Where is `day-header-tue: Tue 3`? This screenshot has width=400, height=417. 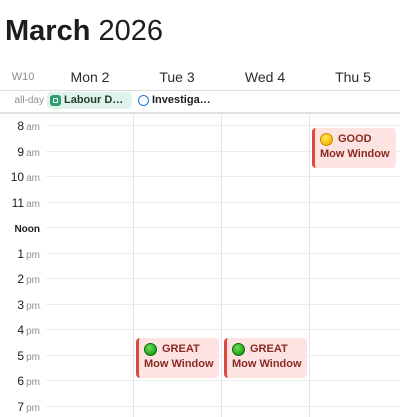 day-header-tue: Tue 3 is located at coordinates (177, 77).